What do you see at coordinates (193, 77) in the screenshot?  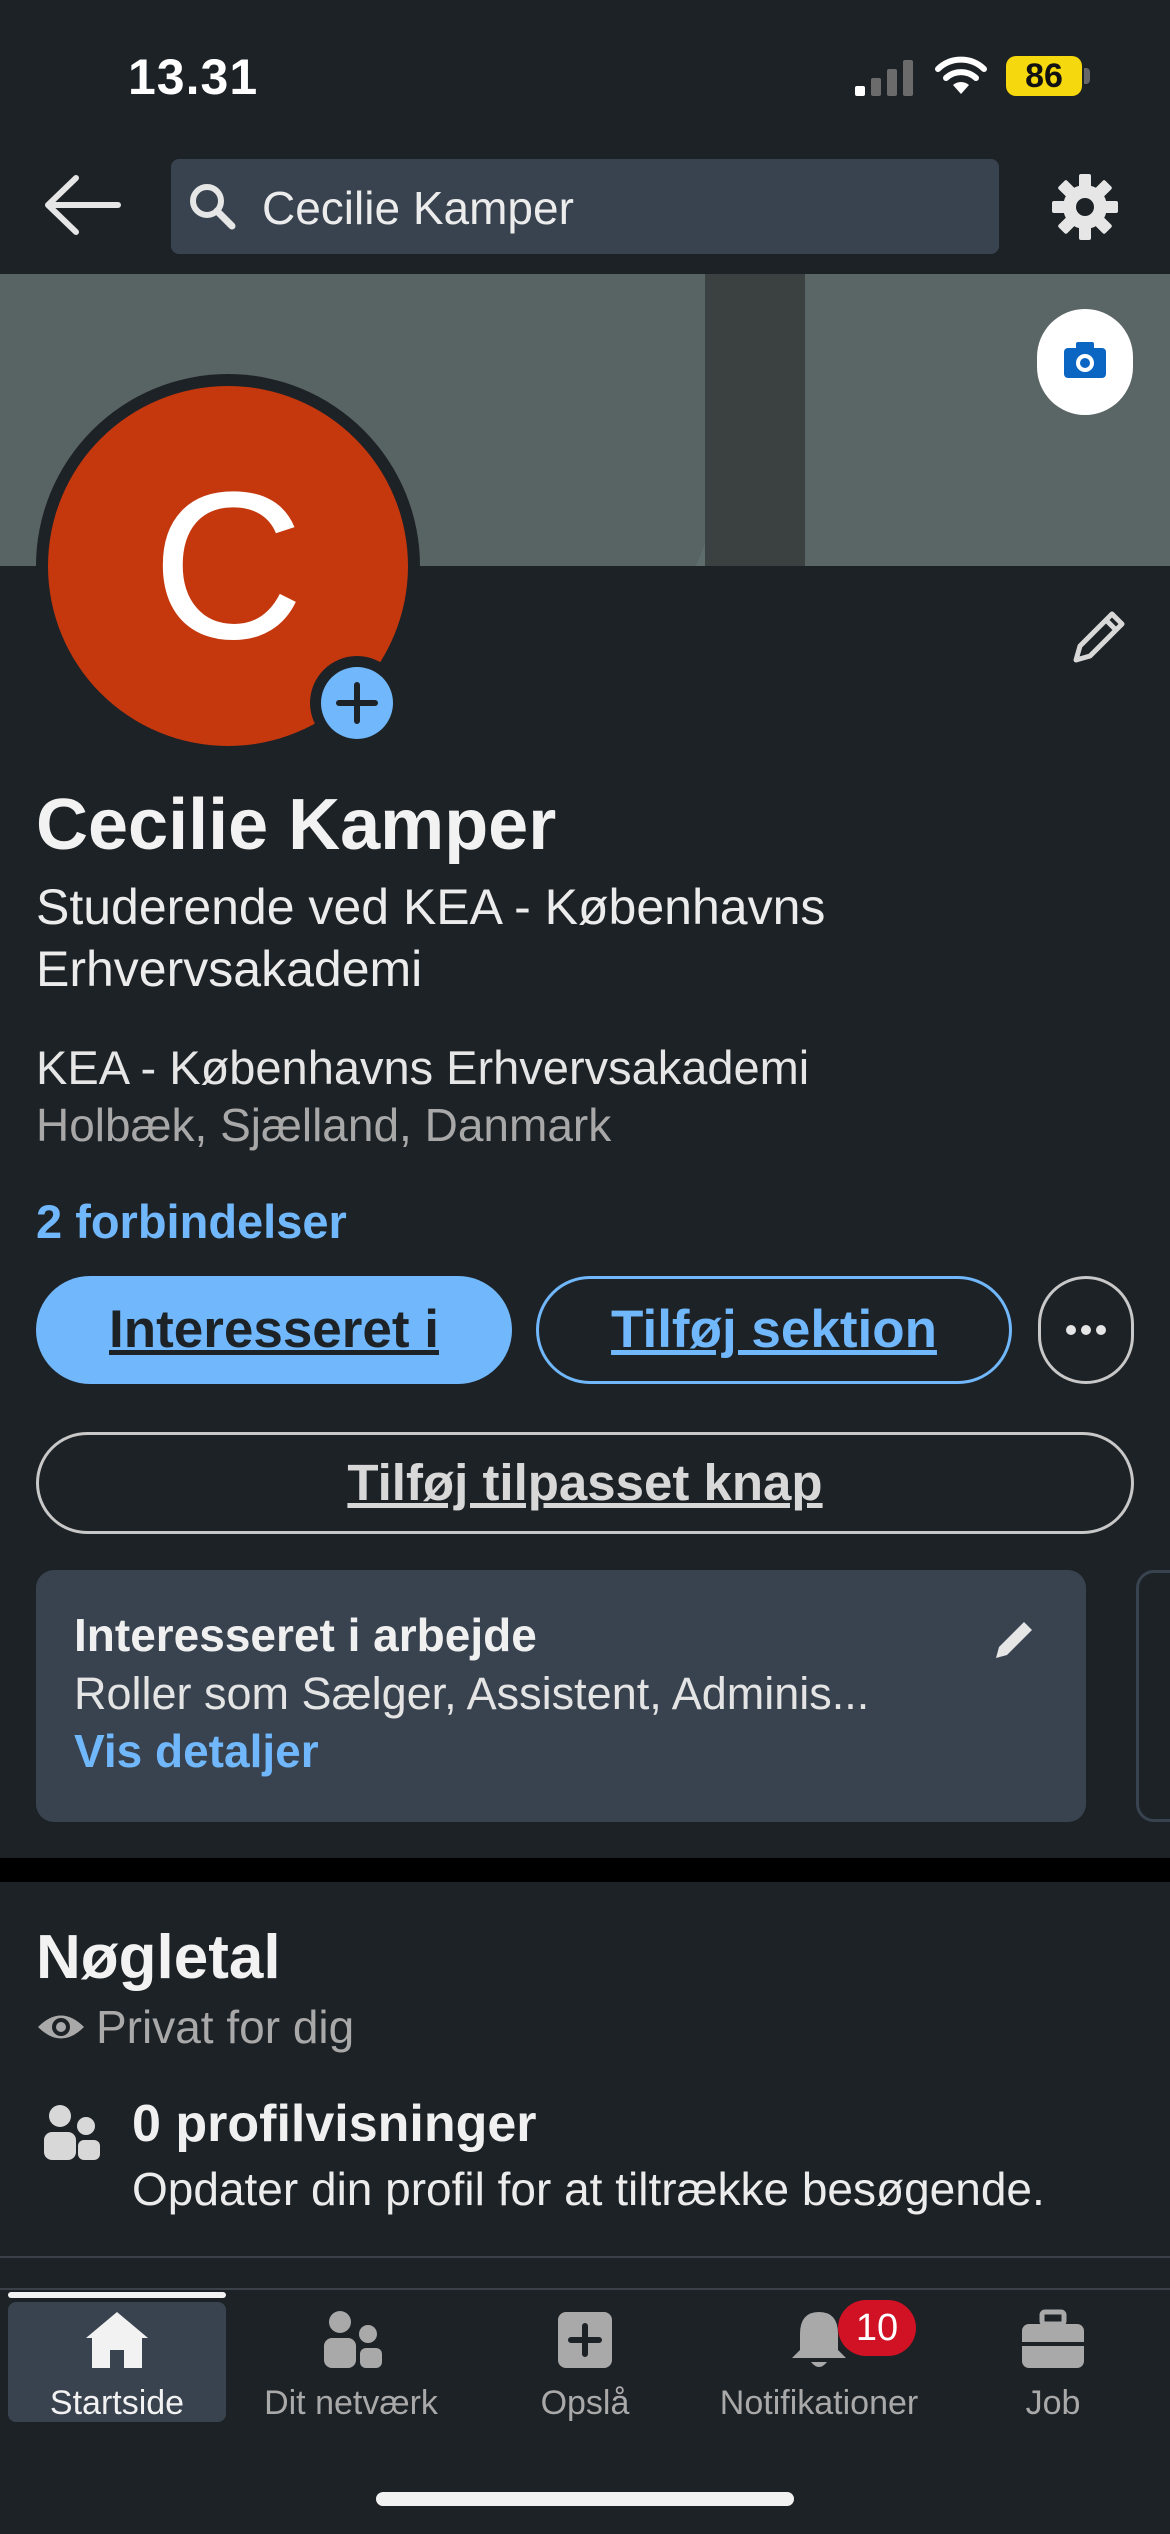 I see `status-time: 13.31` at bounding box center [193, 77].